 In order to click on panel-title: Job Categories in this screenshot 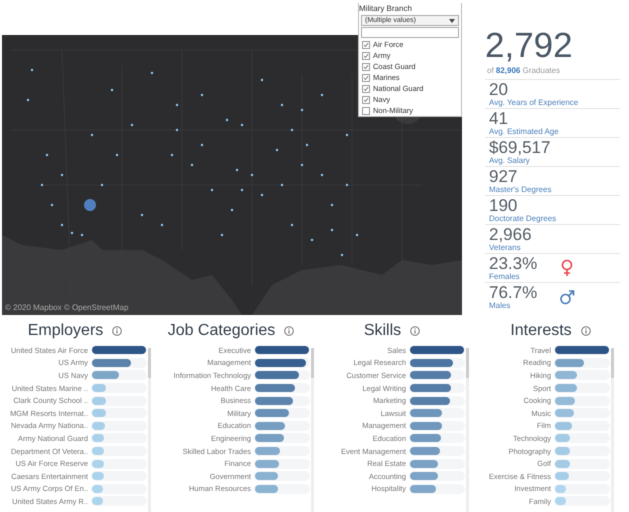, I will do `click(222, 331)`.